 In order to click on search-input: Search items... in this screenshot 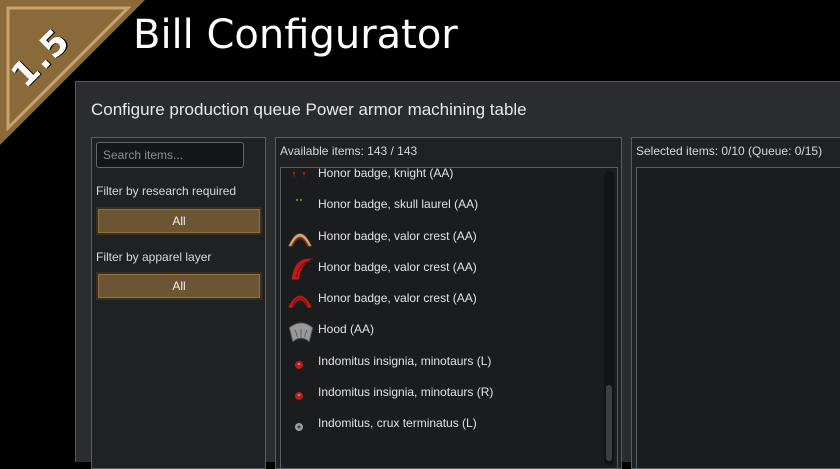, I will do `click(170, 155)`.